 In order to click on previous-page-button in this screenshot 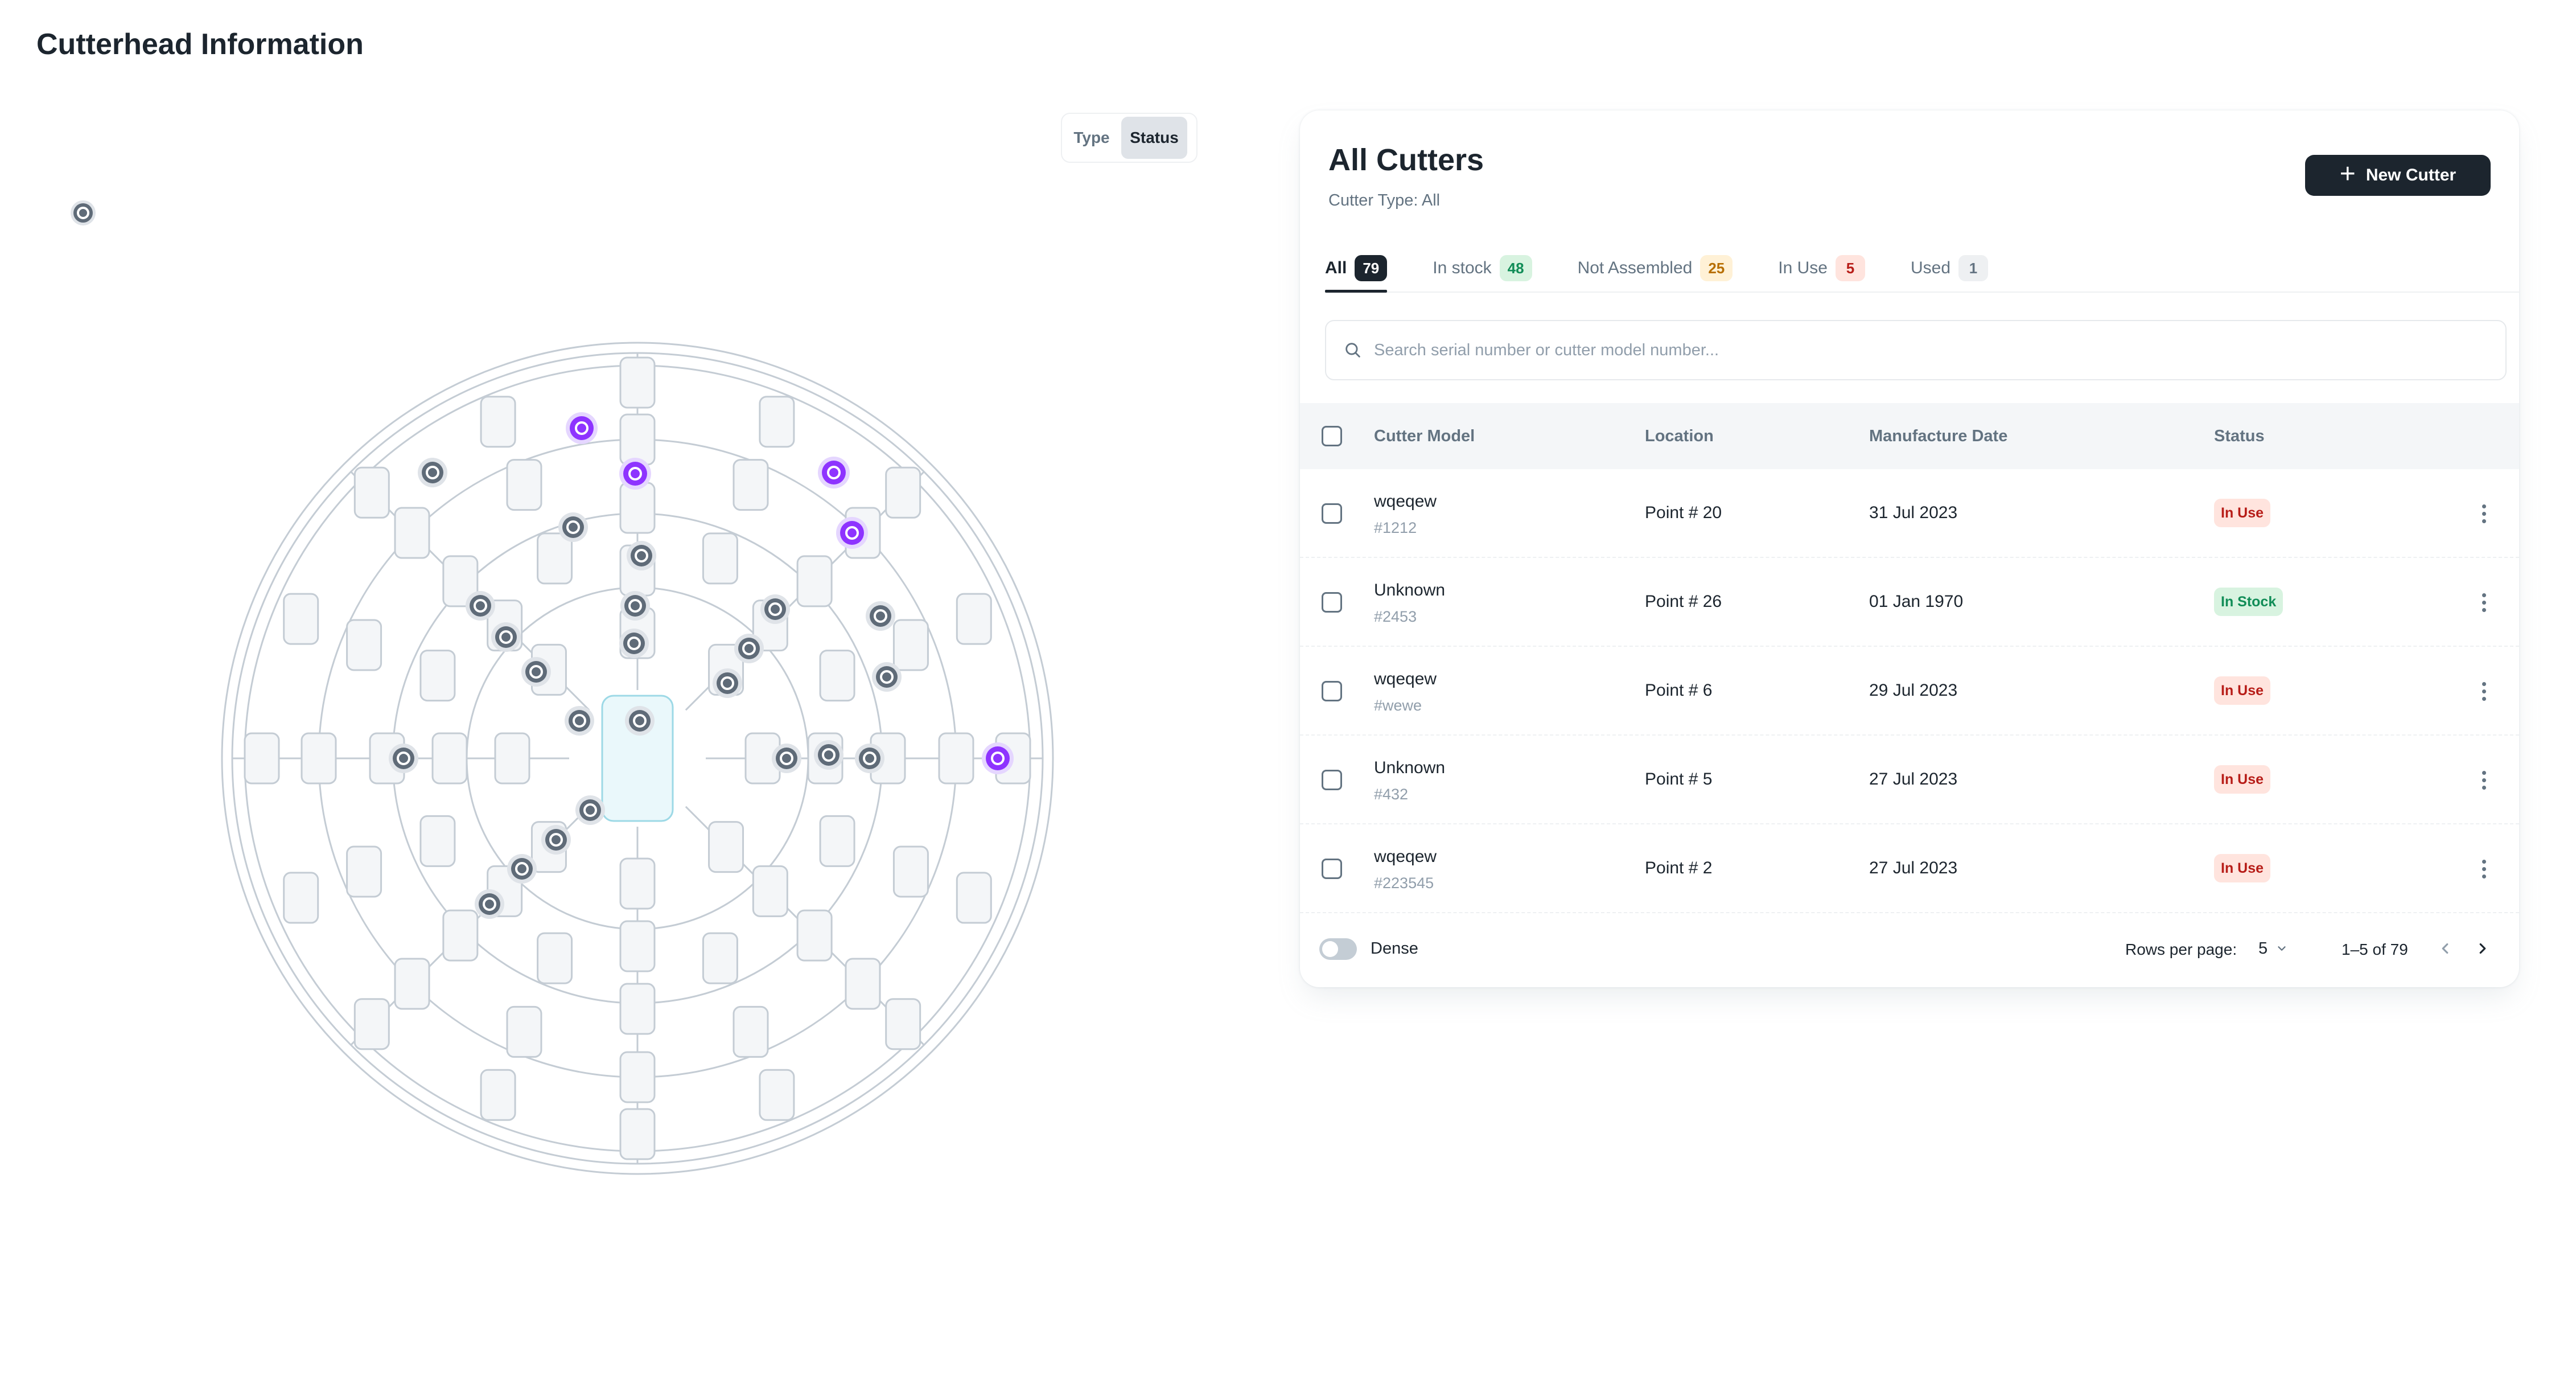, I will do `click(2445, 948)`.